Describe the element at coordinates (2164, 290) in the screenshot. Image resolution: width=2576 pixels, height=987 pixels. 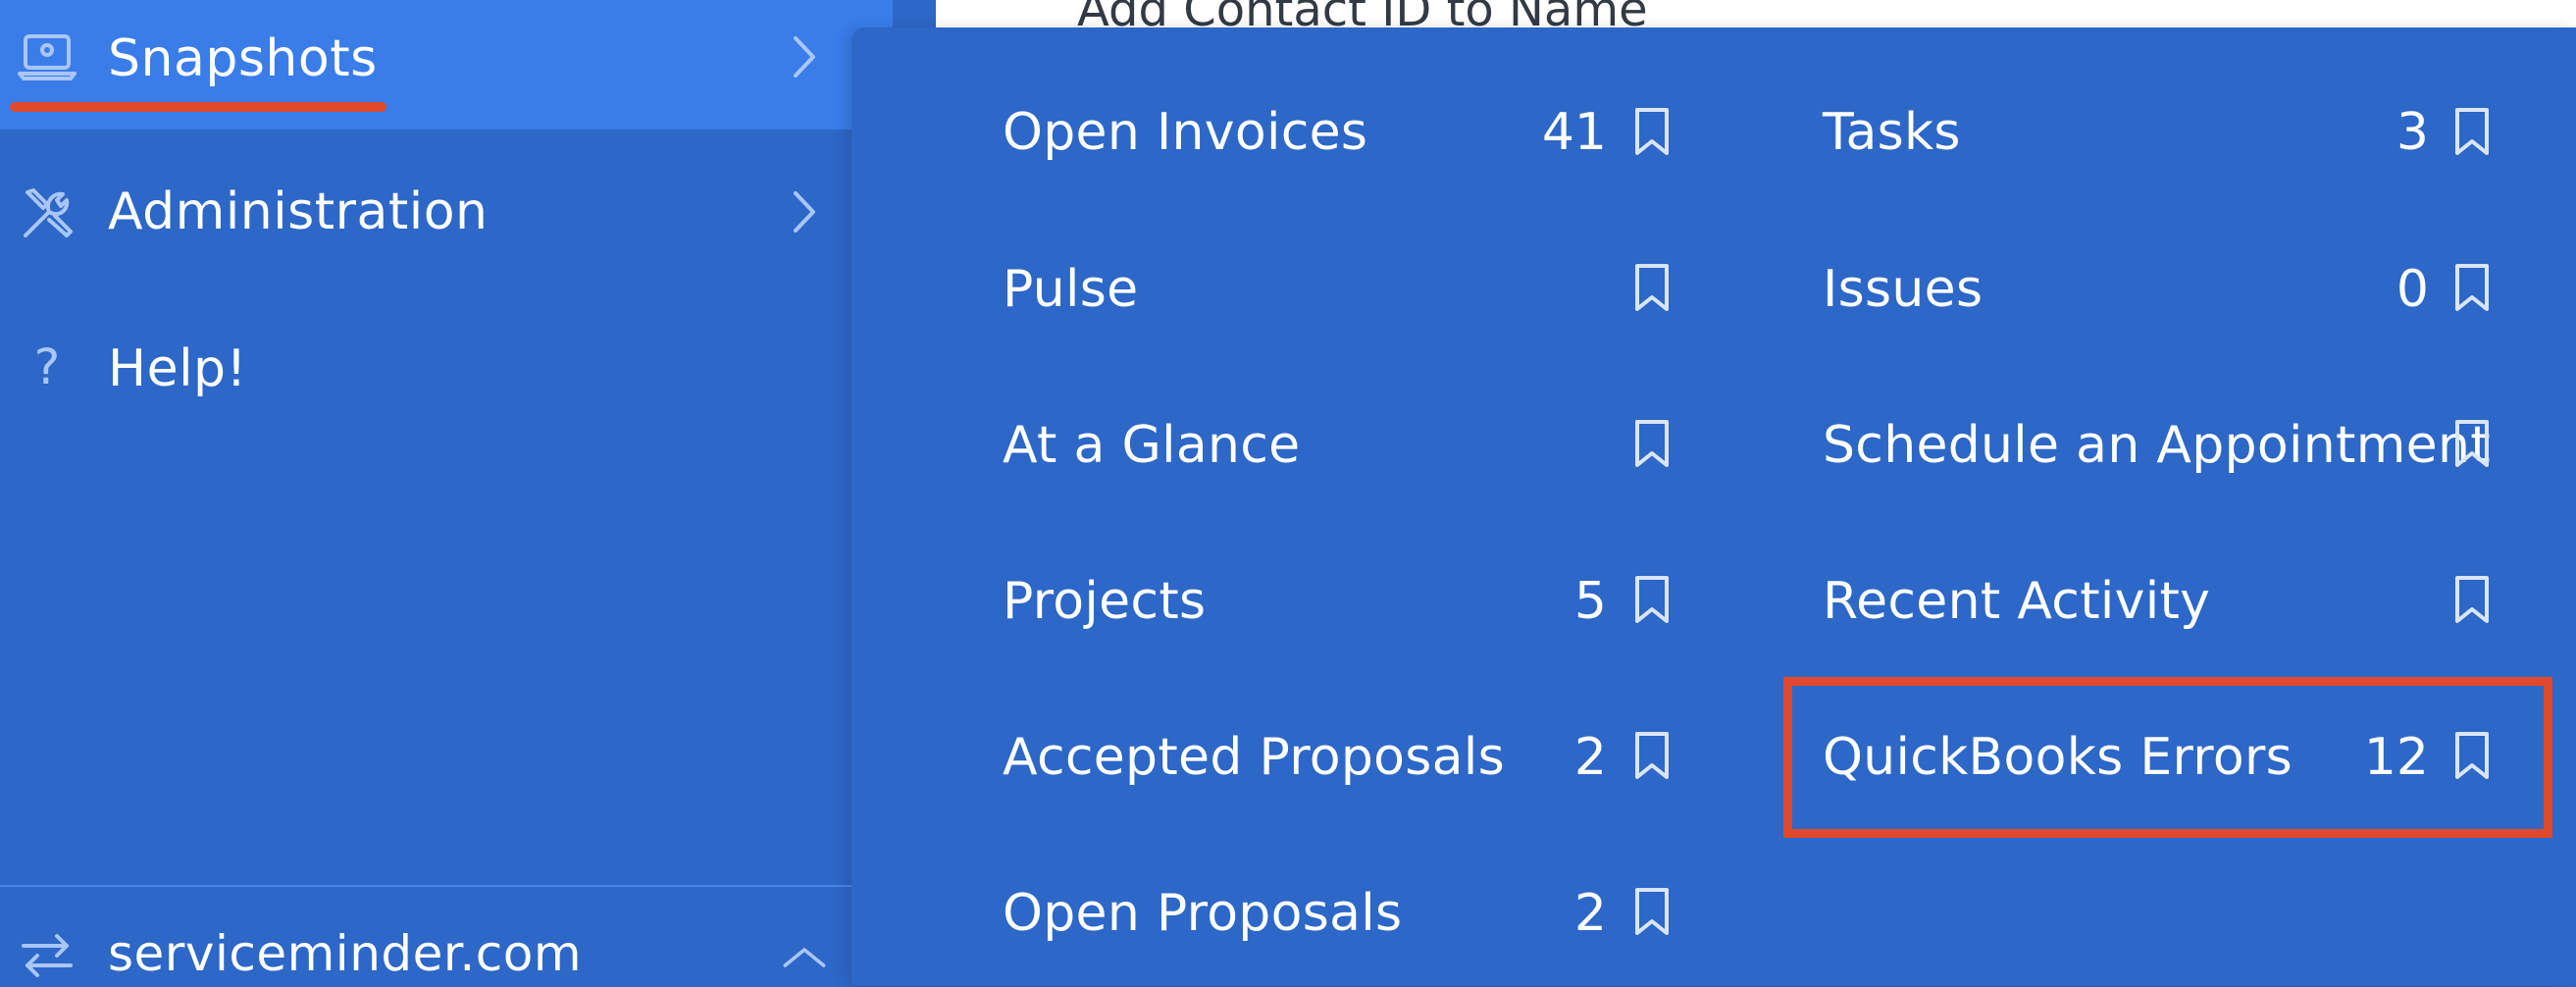
I see `snapshot-issues: Issues 0` at that location.